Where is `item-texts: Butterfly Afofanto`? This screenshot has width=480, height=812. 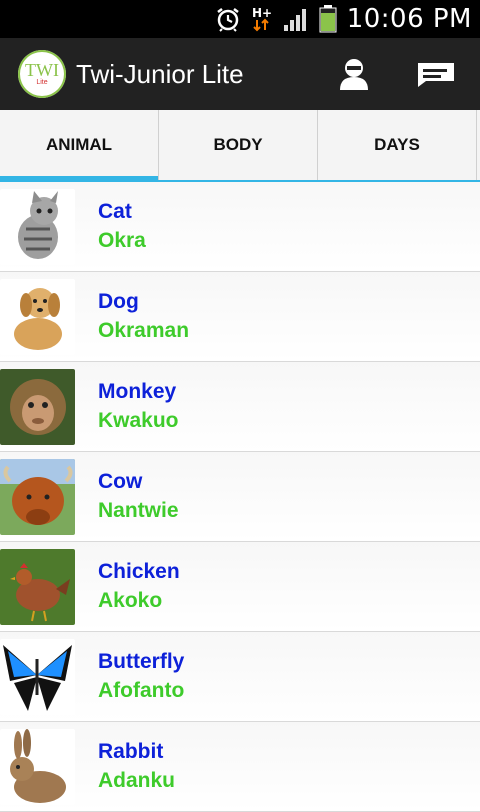 item-texts: Butterfly Afofanto is located at coordinates (141, 676).